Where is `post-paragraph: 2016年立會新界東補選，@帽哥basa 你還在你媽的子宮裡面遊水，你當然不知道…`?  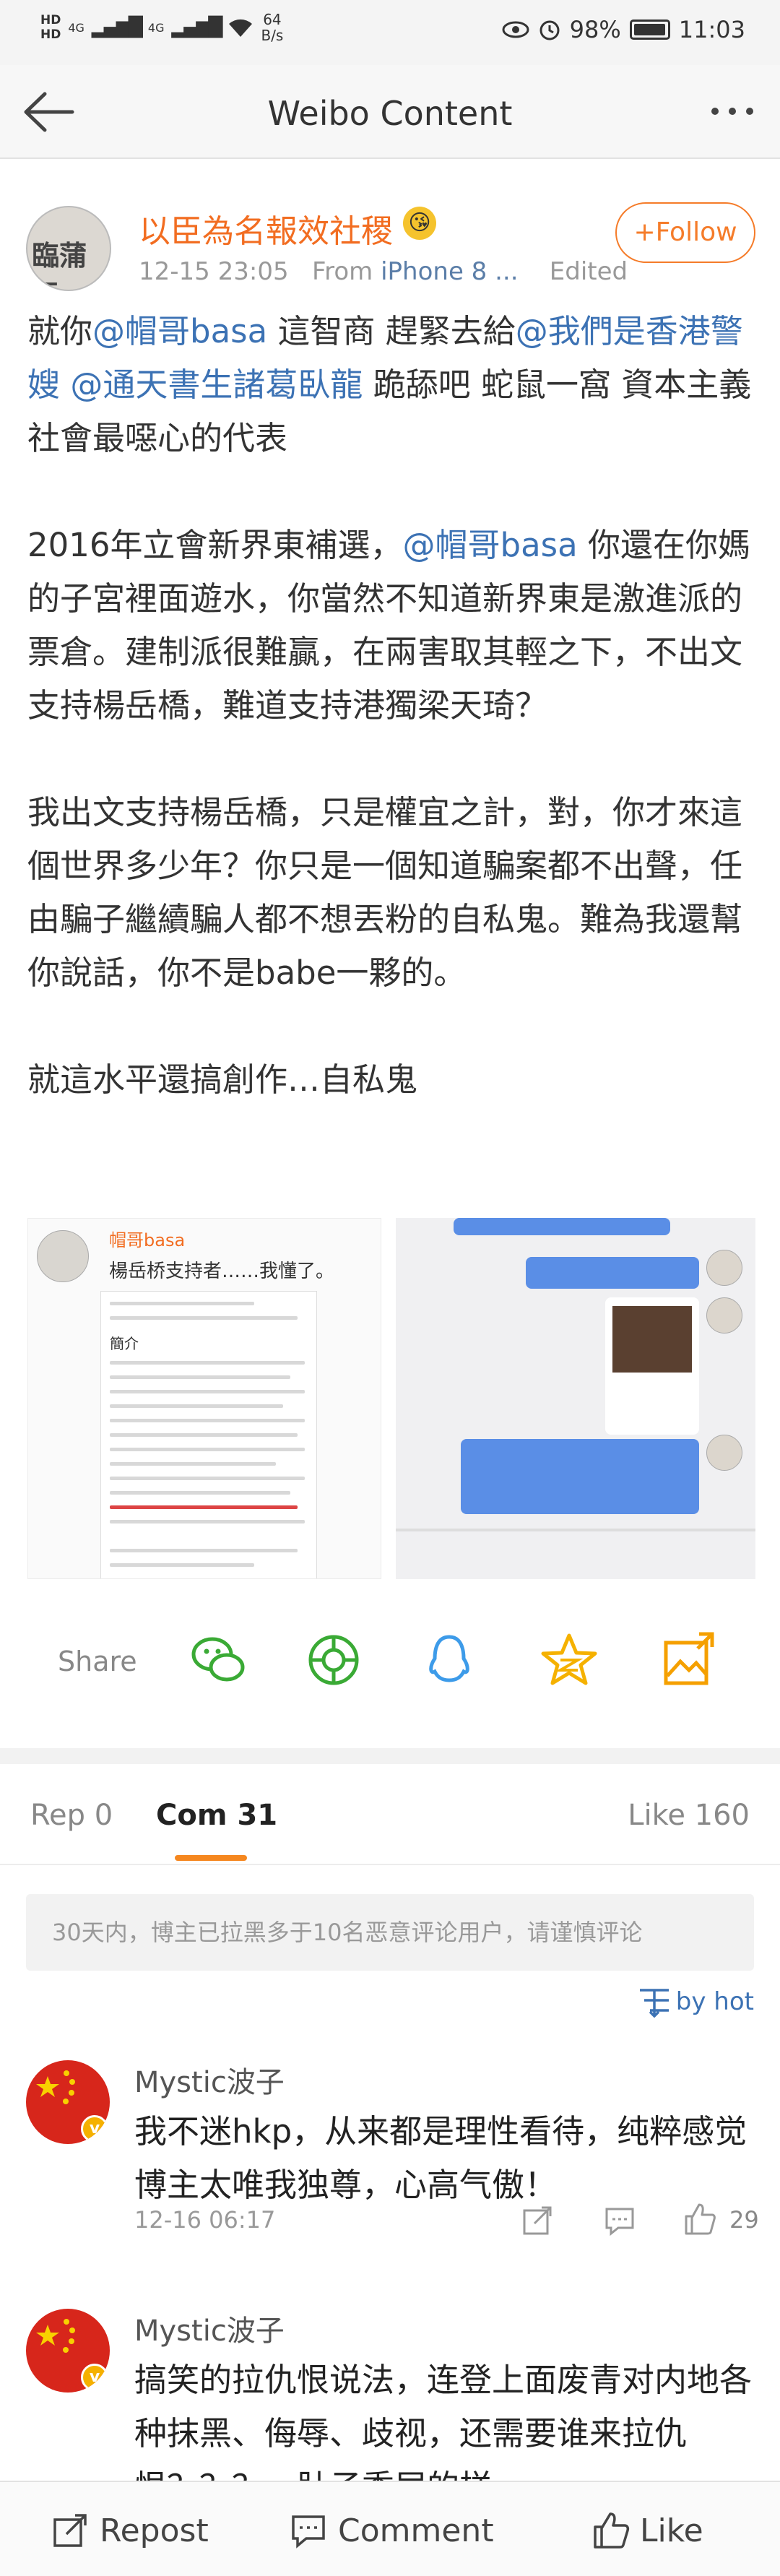 post-paragraph: 2016年立會新界東補選，@帽哥basa 你還在你媽的子宮裡面遊水，你當然不知道… is located at coordinates (392, 625).